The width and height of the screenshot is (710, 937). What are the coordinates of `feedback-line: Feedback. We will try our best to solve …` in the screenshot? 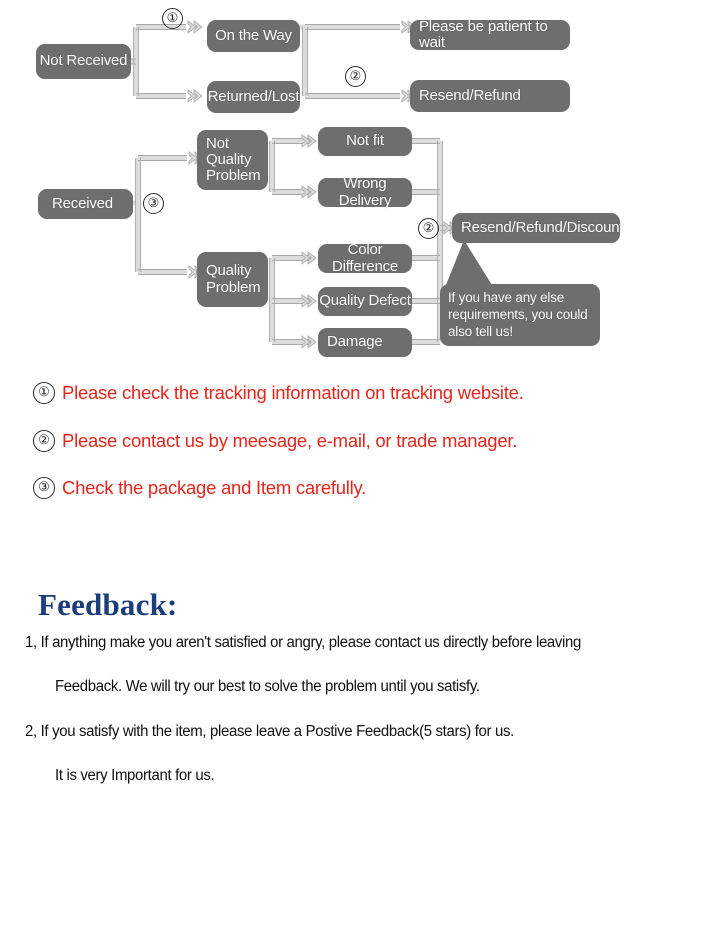 It's located at (267, 686).